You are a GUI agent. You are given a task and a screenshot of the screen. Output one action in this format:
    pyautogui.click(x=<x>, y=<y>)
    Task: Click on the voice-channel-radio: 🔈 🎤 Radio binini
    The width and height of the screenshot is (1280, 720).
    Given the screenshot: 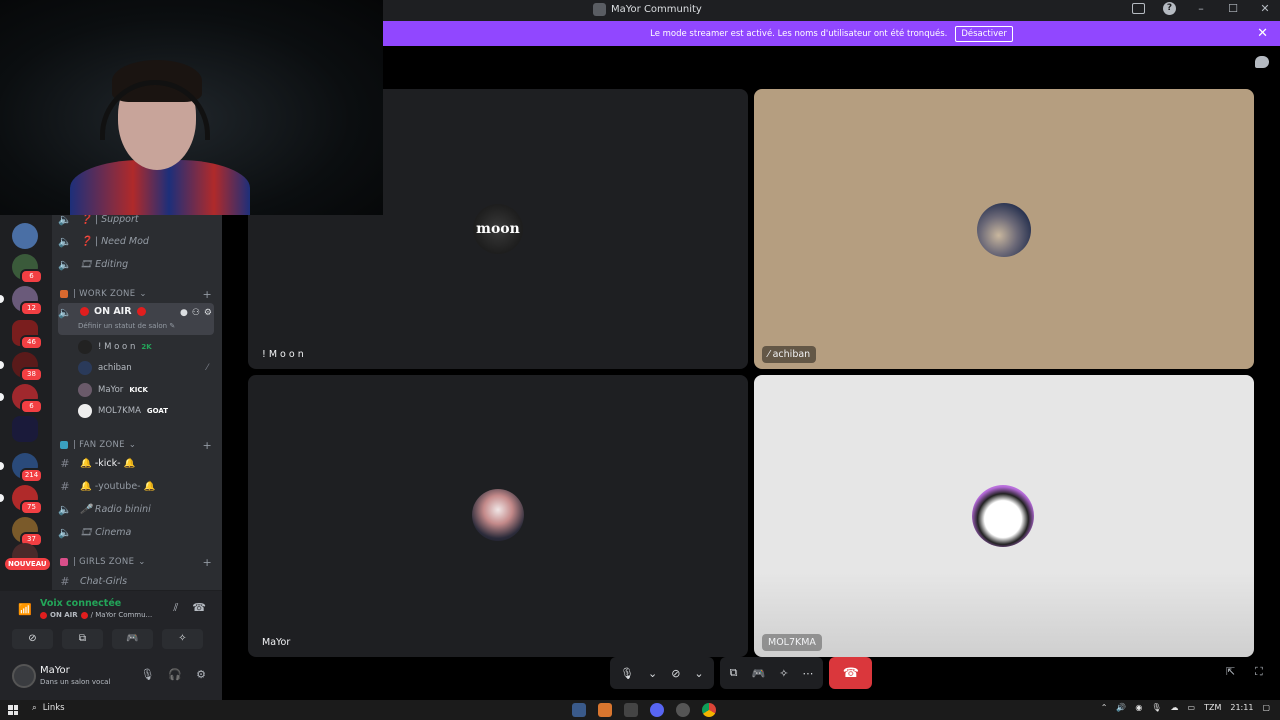 What is the action you would take?
    pyautogui.click(x=136, y=509)
    